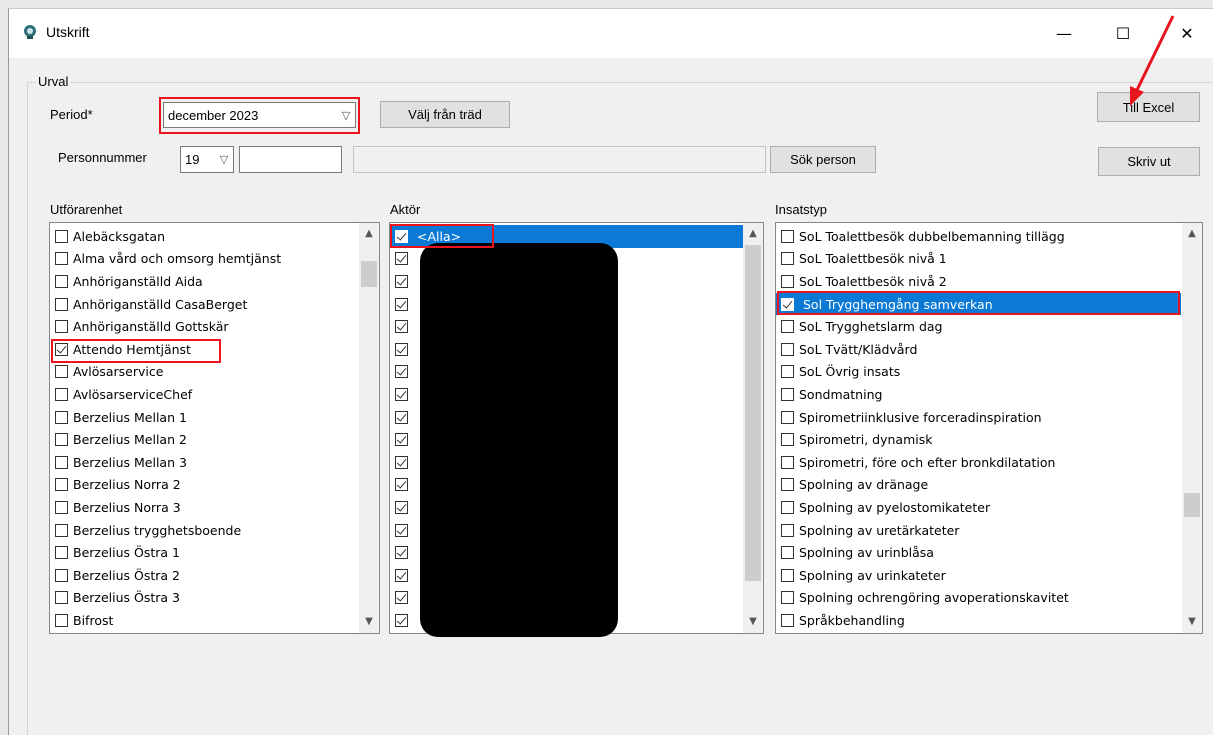 This screenshot has width=1213, height=735. I want to click on utforarenhet-item: Alebäcksgatan, so click(204, 236).